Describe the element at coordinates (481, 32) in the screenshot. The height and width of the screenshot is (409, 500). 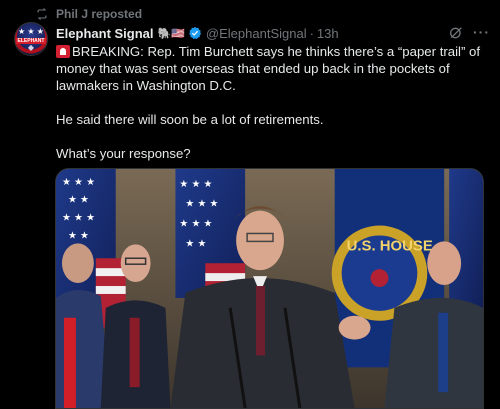
I see `more-options-icon: ···` at that location.